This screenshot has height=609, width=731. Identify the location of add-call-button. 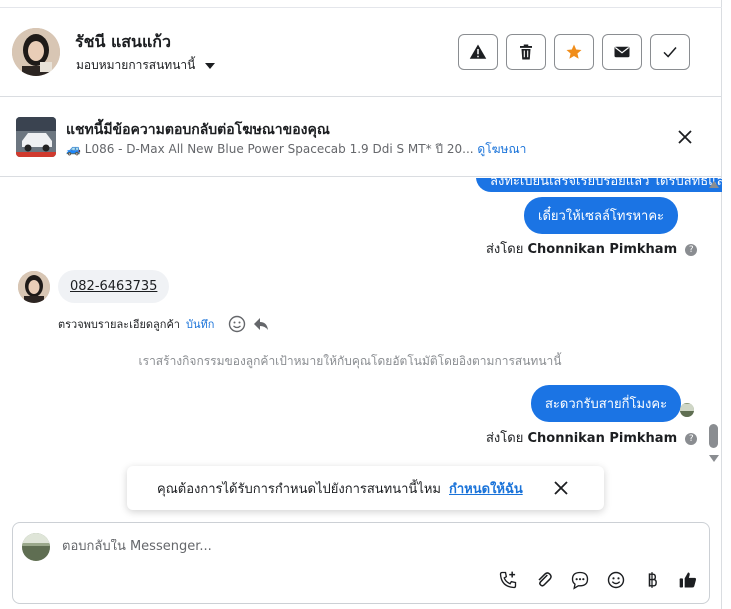
(508, 580).